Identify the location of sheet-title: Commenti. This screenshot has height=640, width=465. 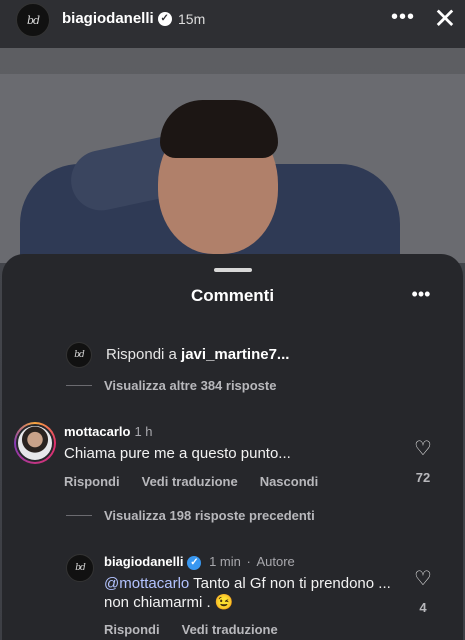
(232, 295).